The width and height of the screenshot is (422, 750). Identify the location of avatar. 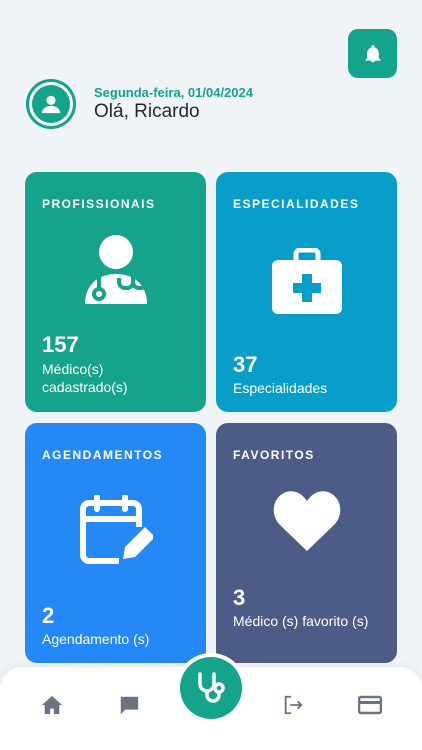
(51, 104).